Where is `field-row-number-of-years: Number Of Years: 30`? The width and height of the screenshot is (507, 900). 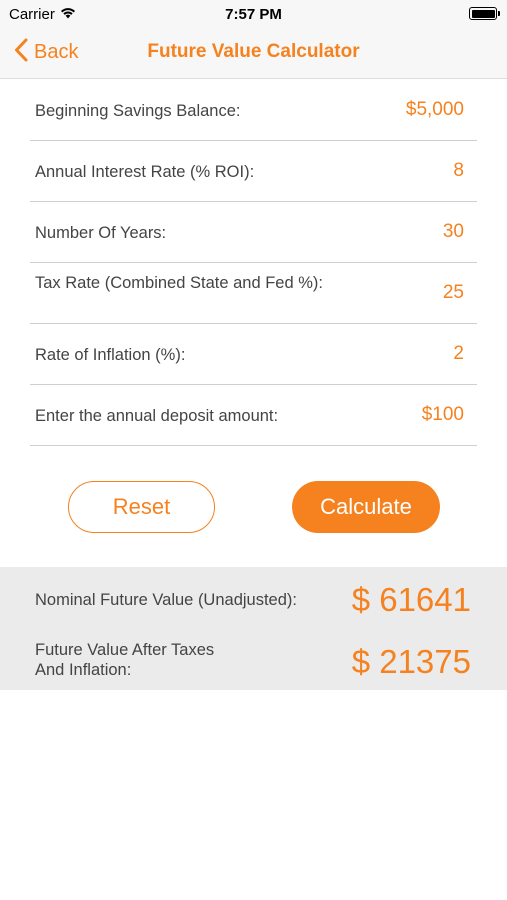 field-row-number-of-years: Number Of Years: 30 is located at coordinates (253, 232).